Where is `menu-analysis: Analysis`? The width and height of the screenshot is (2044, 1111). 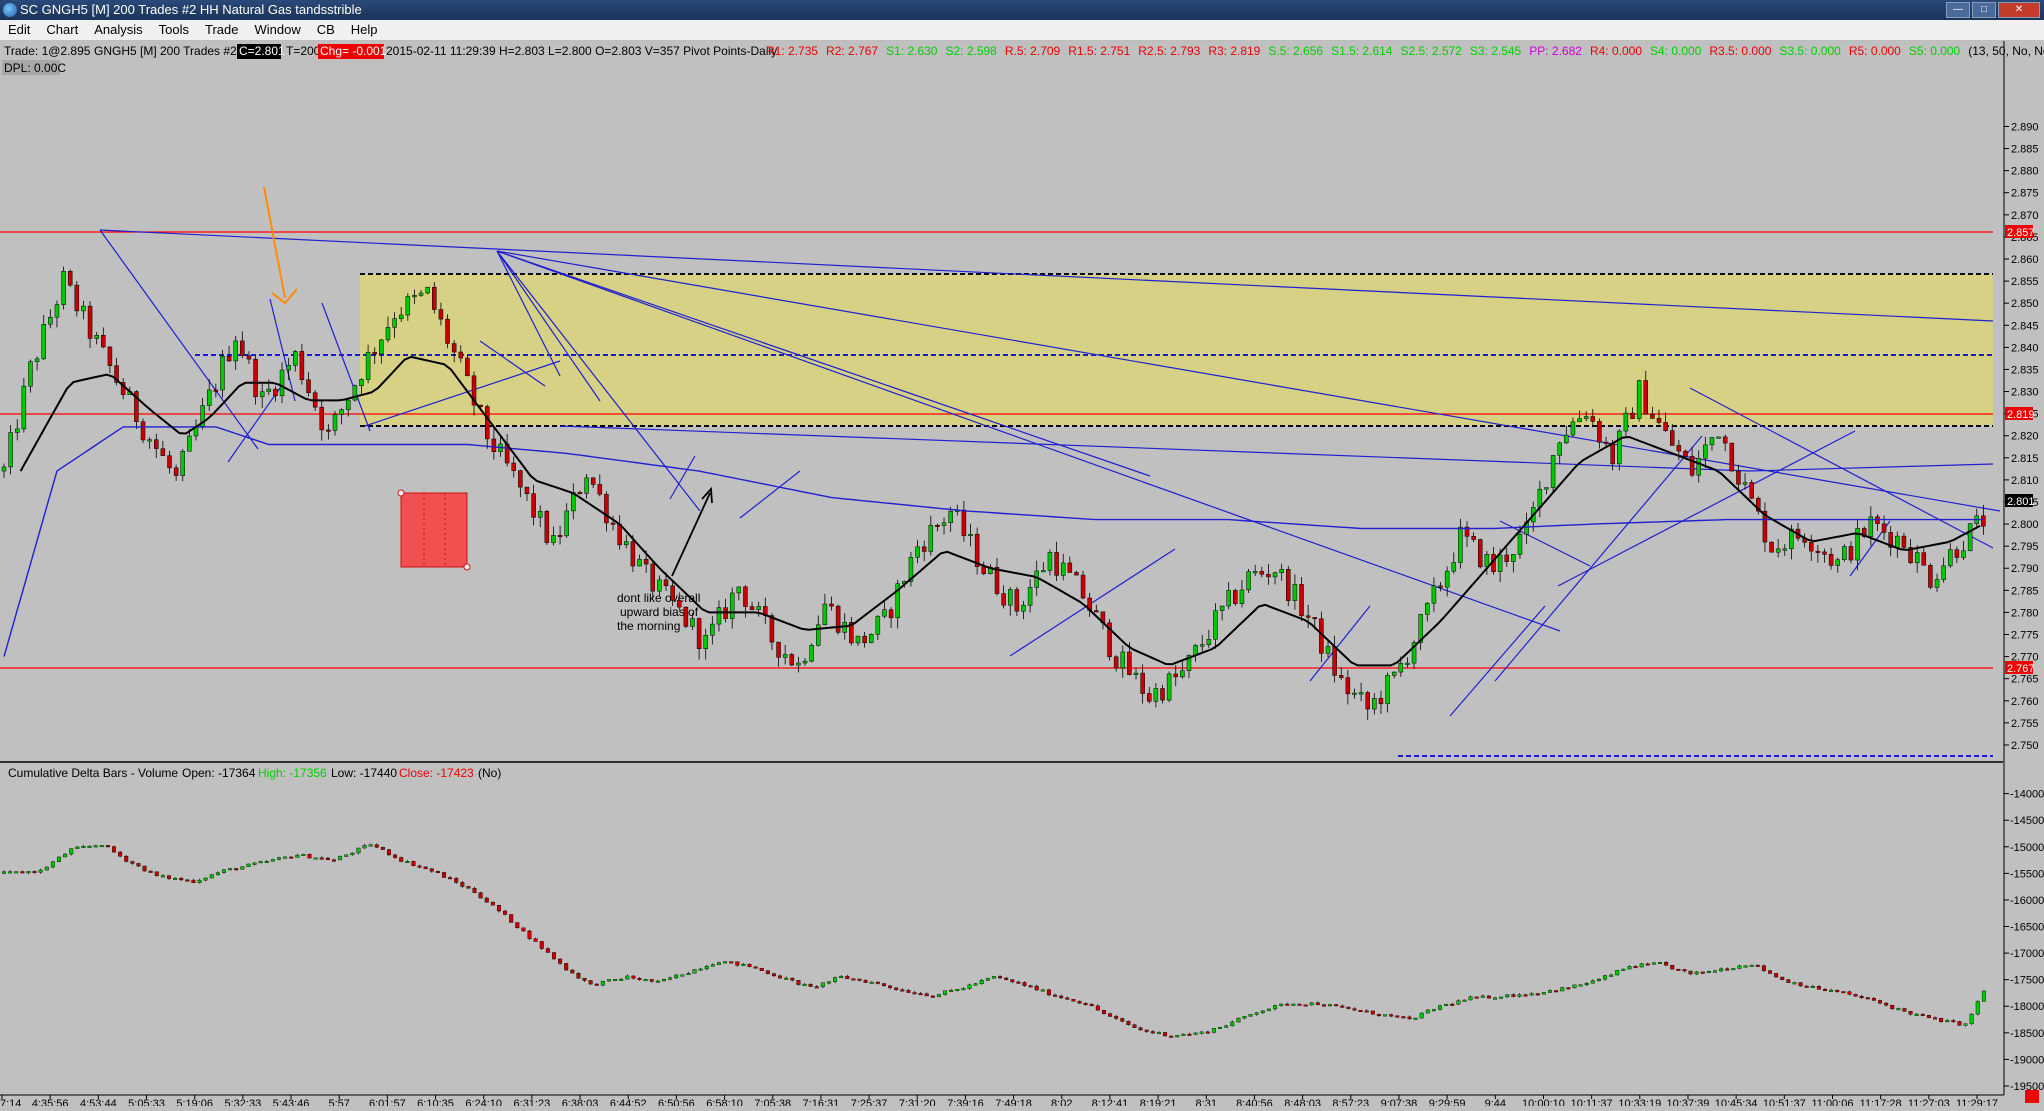 menu-analysis: Analysis is located at coordinates (118, 30).